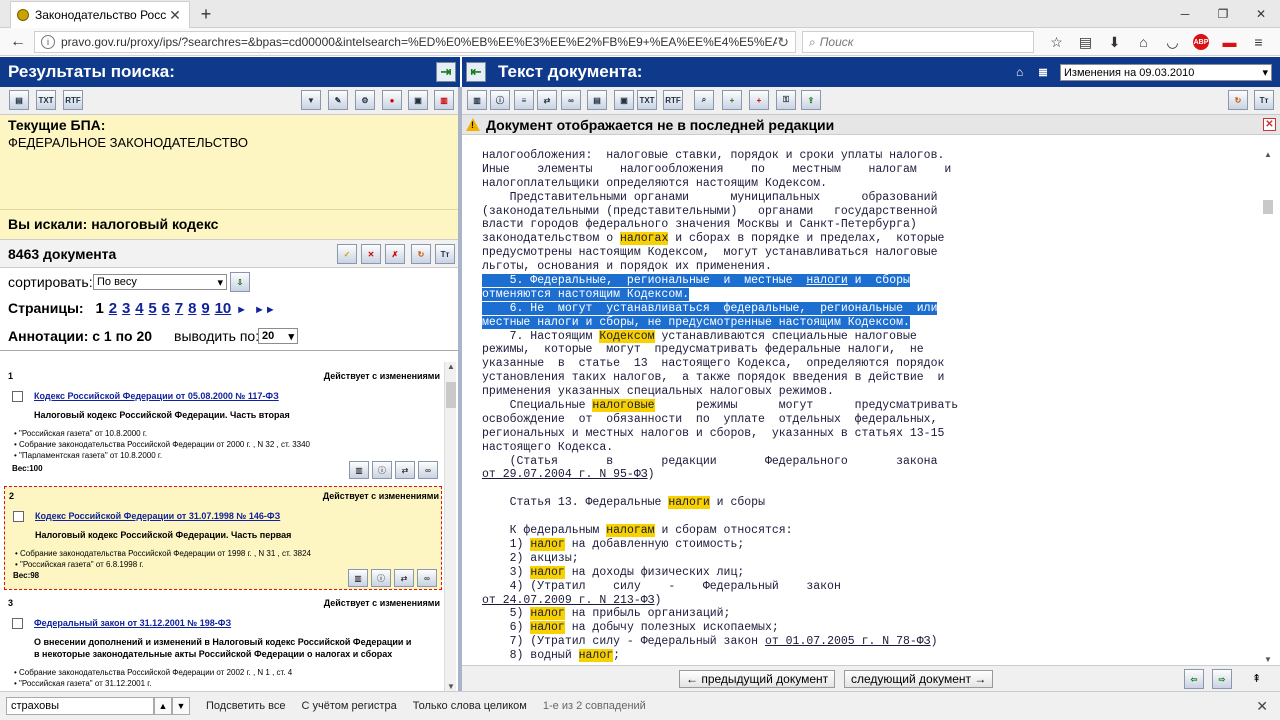 The width and height of the screenshot is (1280, 720). I want to click on close-warning-icon: ✕, so click(1269, 124).